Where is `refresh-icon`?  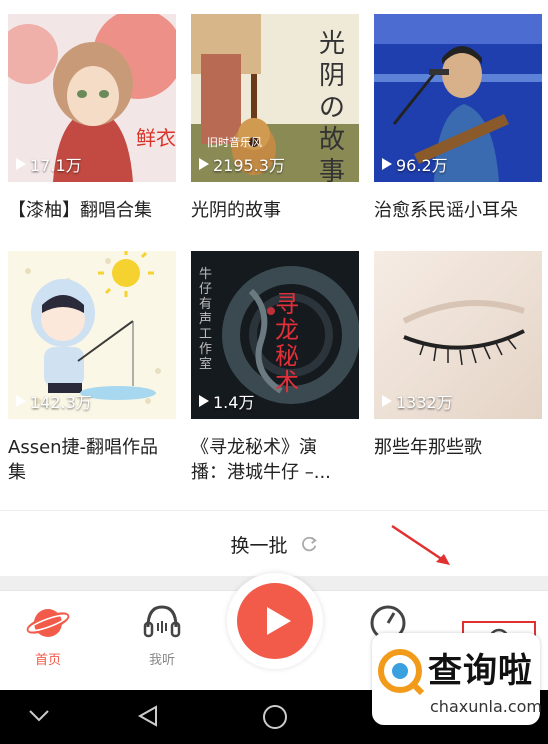
refresh-icon is located at coordinates (309, 544).